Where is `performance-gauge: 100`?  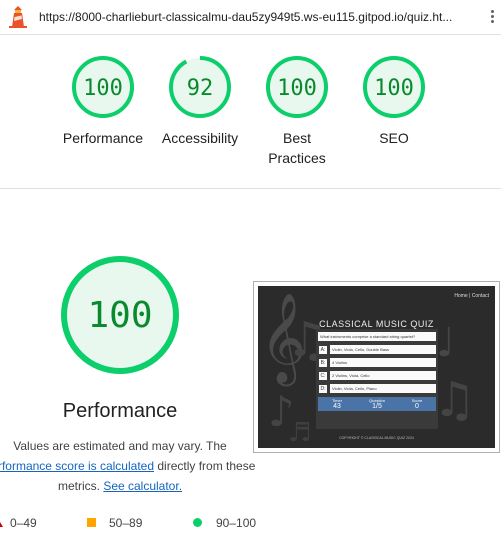 performance-gauge: 100 is located at coordinates (120, 315).